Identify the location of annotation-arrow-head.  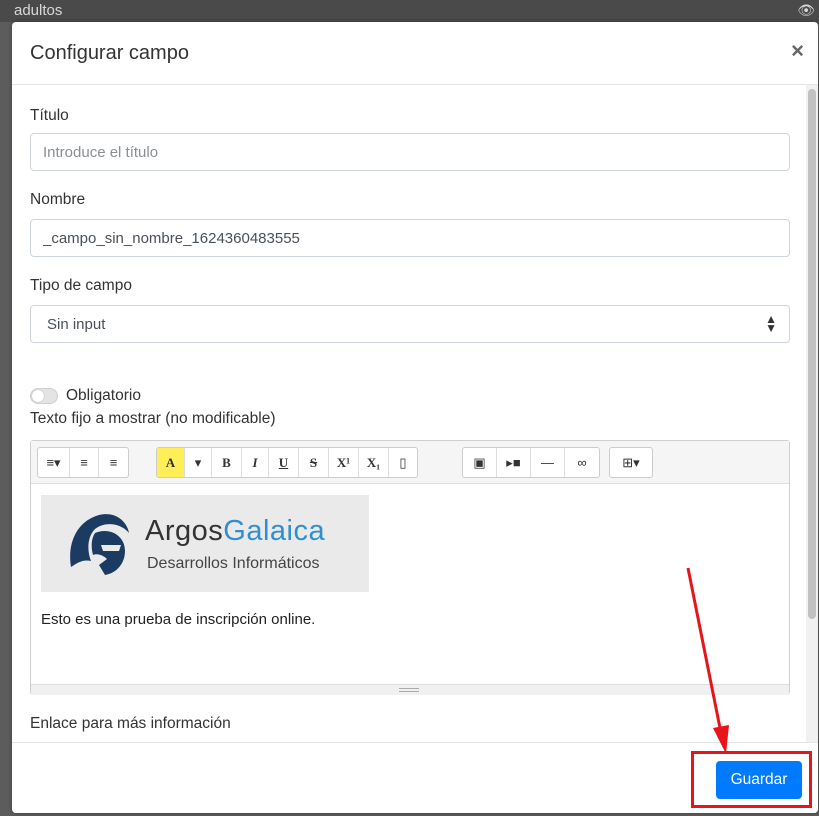
(721, 739).